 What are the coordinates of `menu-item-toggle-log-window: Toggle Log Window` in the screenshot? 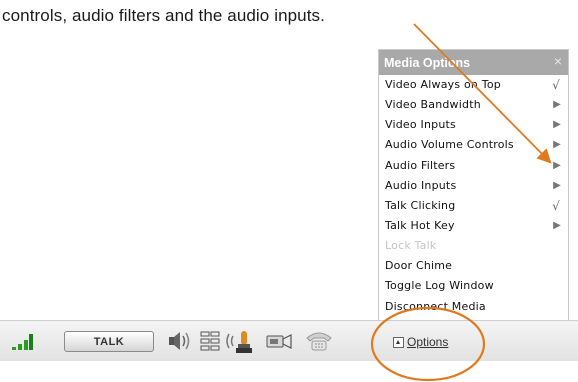 It's located at (473, 286).